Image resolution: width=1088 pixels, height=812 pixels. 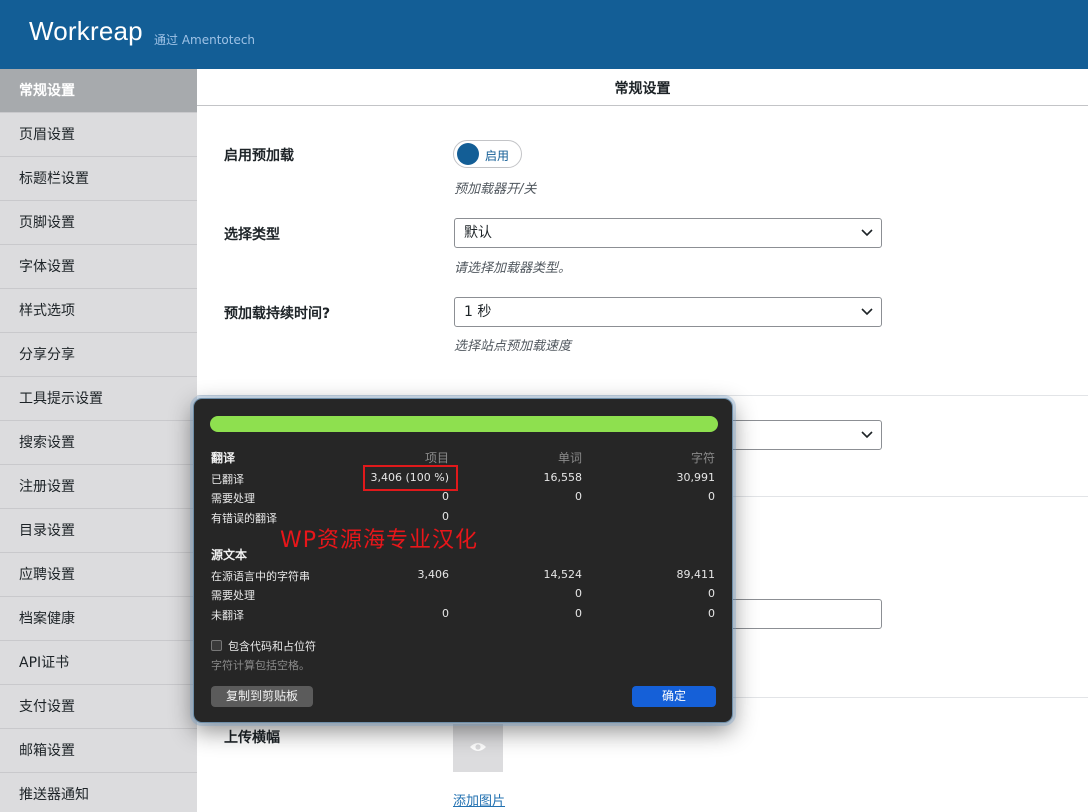 What do you see at coordinates (98, 792) in the screenshot?
I see `sidebar-item-push-notifications: 推送器通知` at bounding box center [98, 792].